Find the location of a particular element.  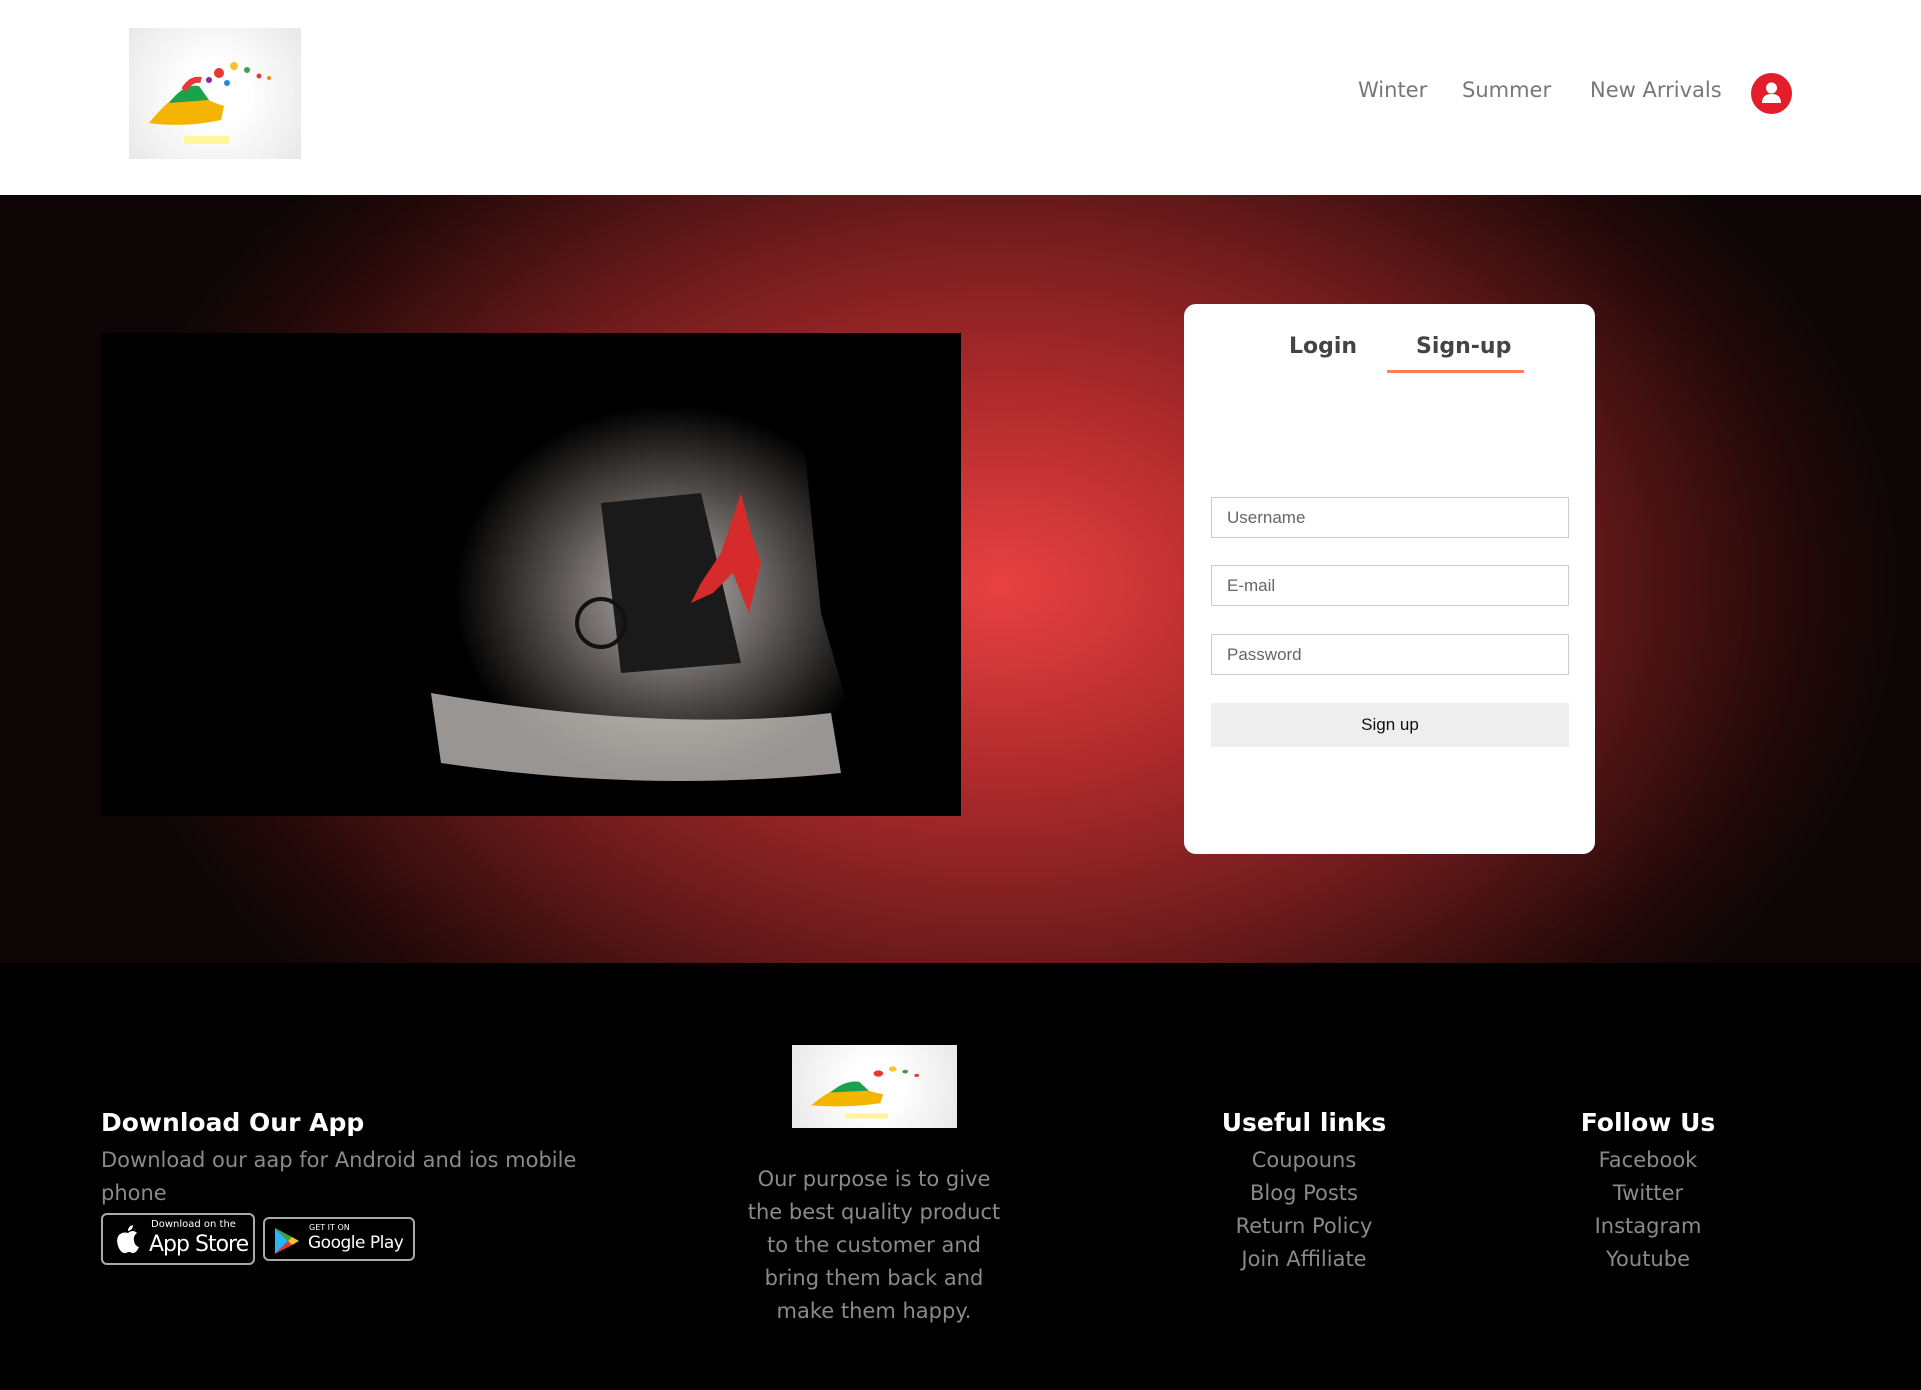

password-input: Password is located at coordinates (1390, 654).